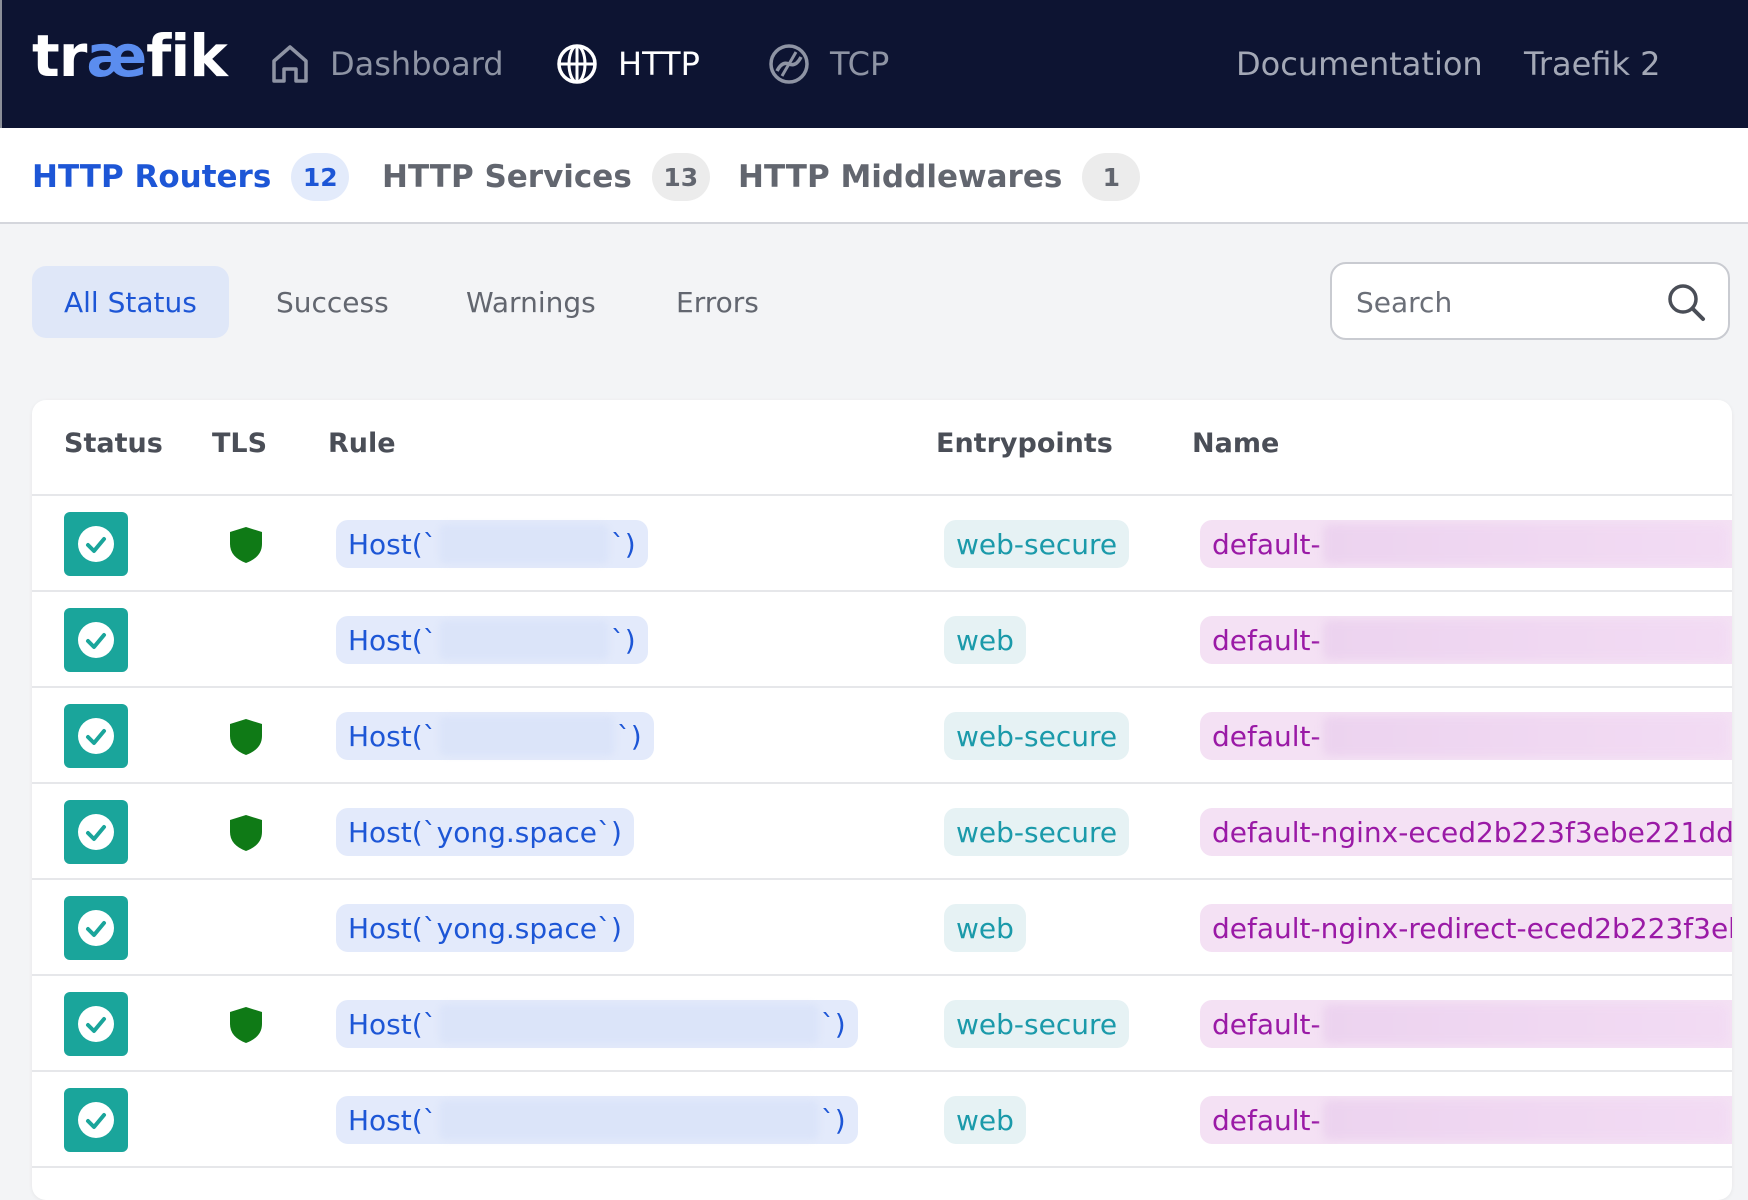 Image resolution: width=1748 pixels, height=1200 pixels. I want to click on search-input, so click(1506, 302).